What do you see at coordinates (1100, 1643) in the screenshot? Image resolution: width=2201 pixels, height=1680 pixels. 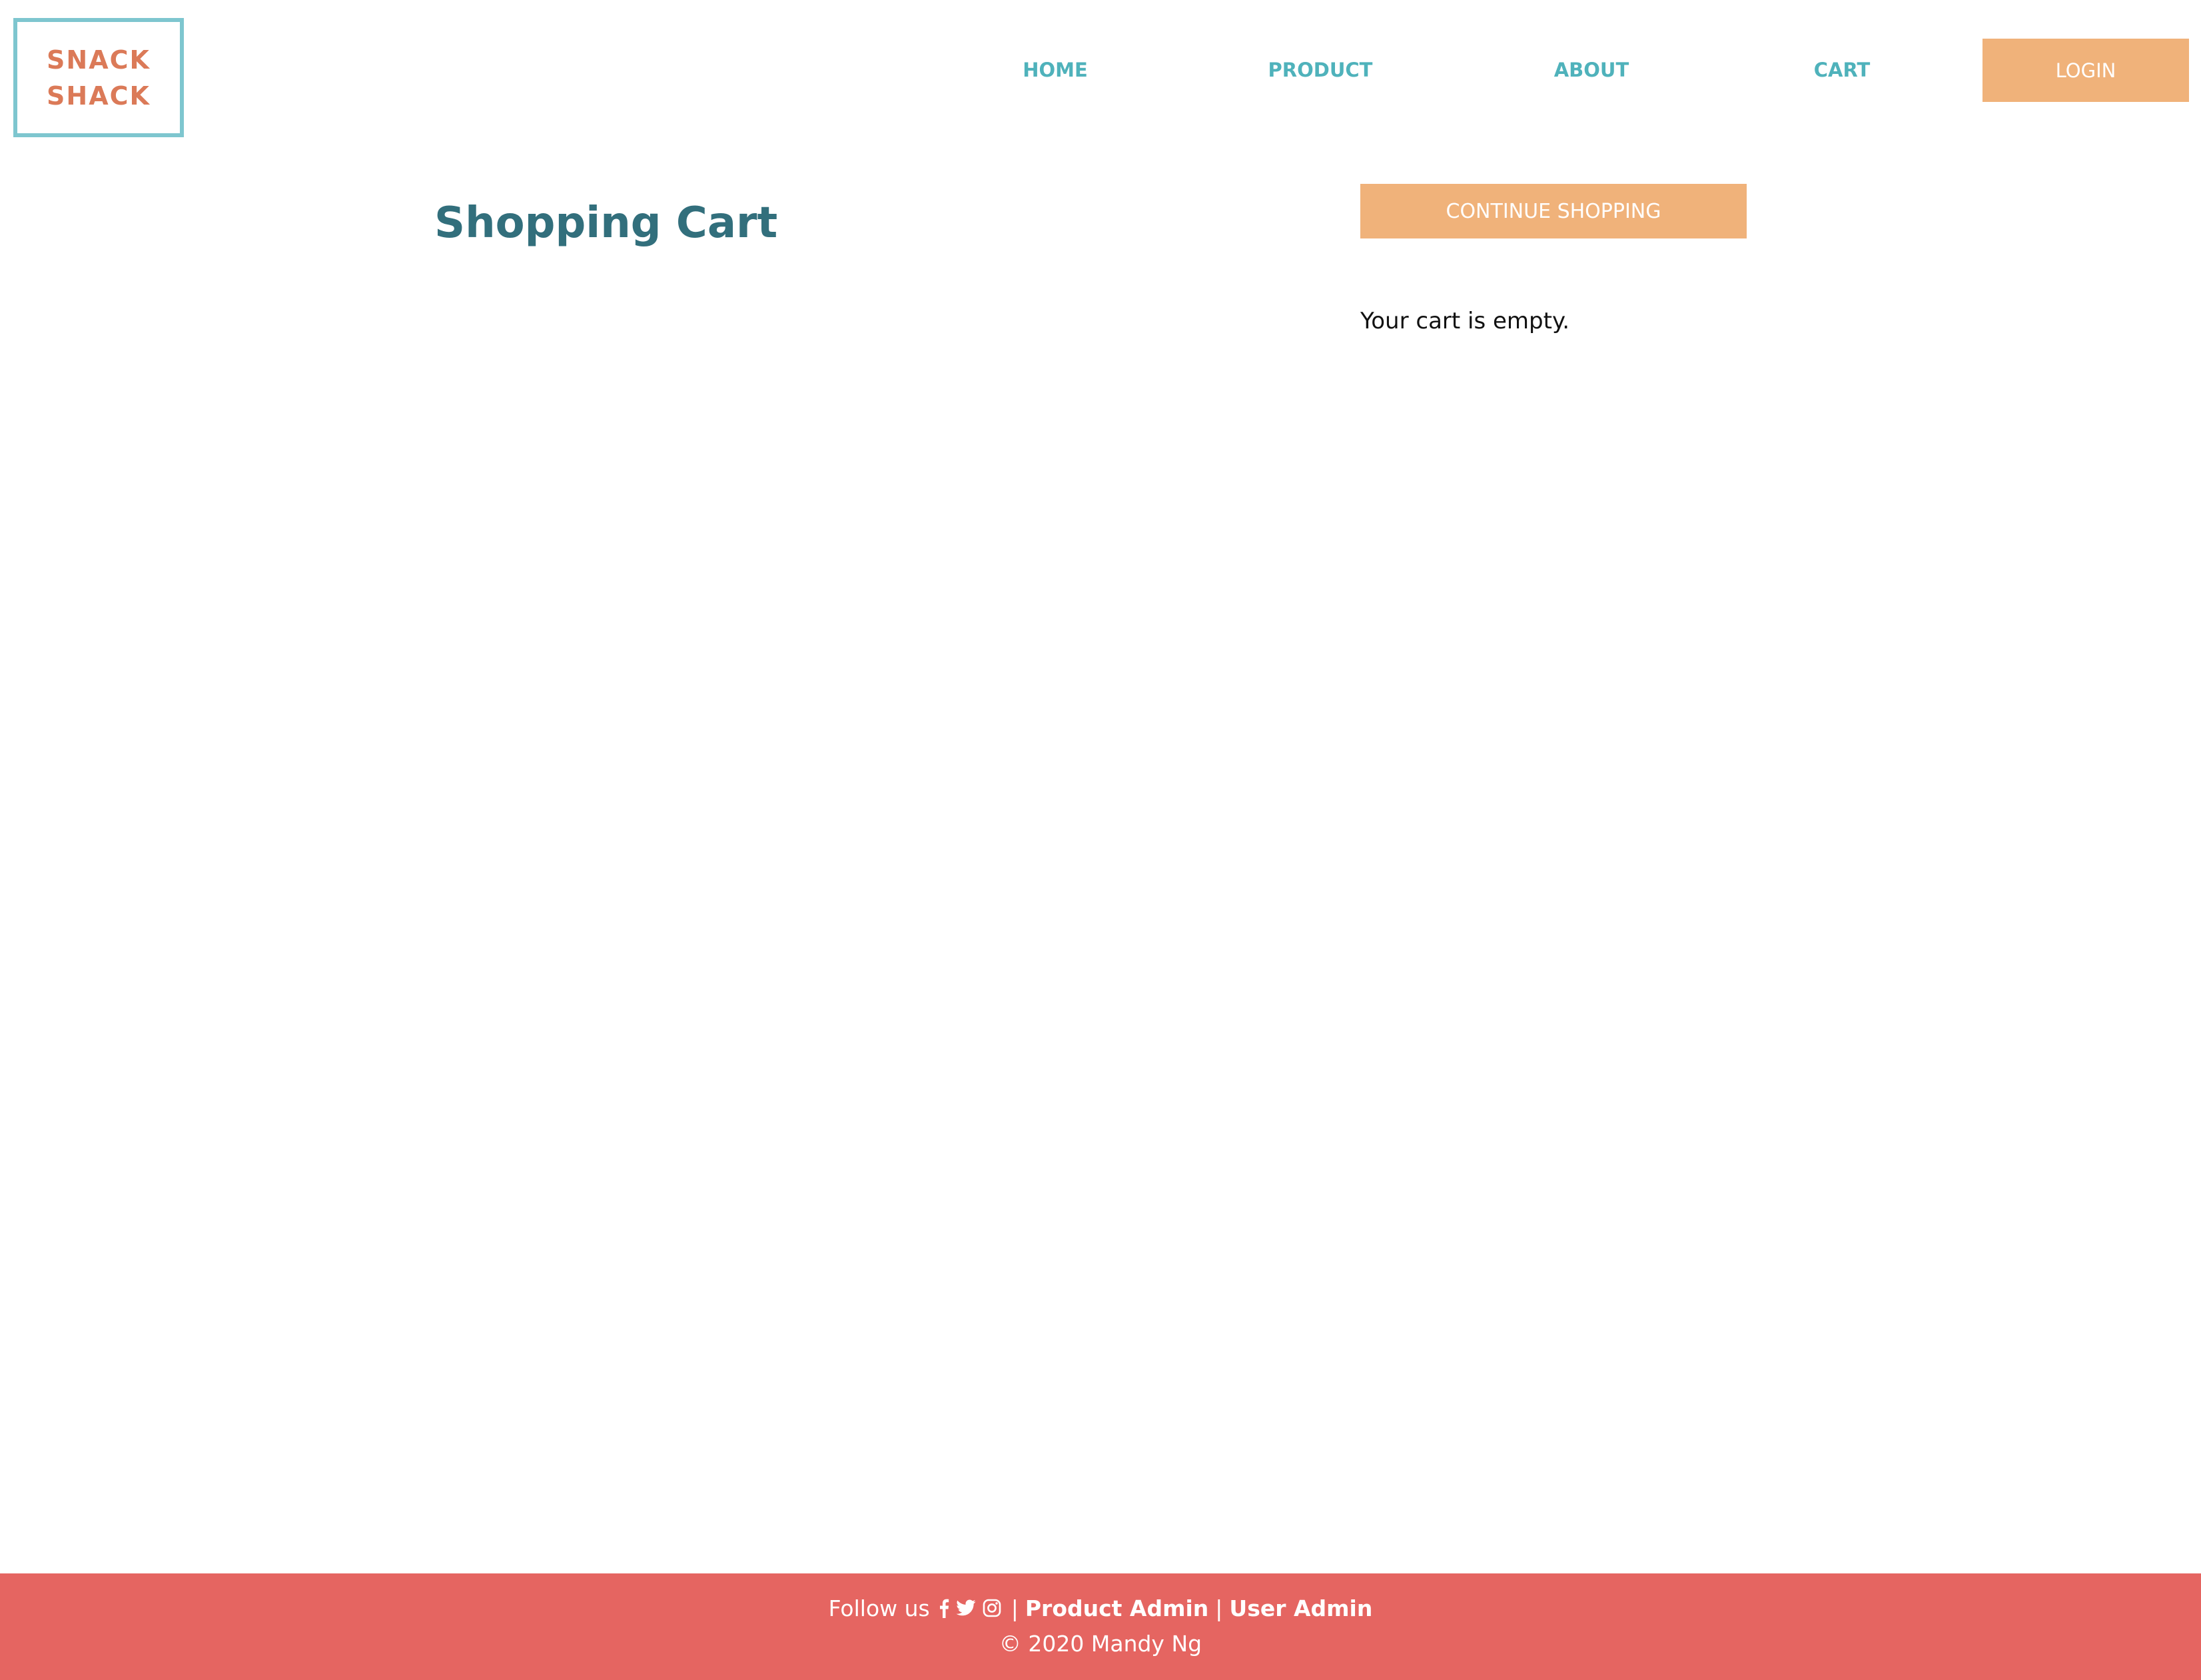 I see `copyright: © 2020 Mandy Ng` at bounding box center [1100, 1643].